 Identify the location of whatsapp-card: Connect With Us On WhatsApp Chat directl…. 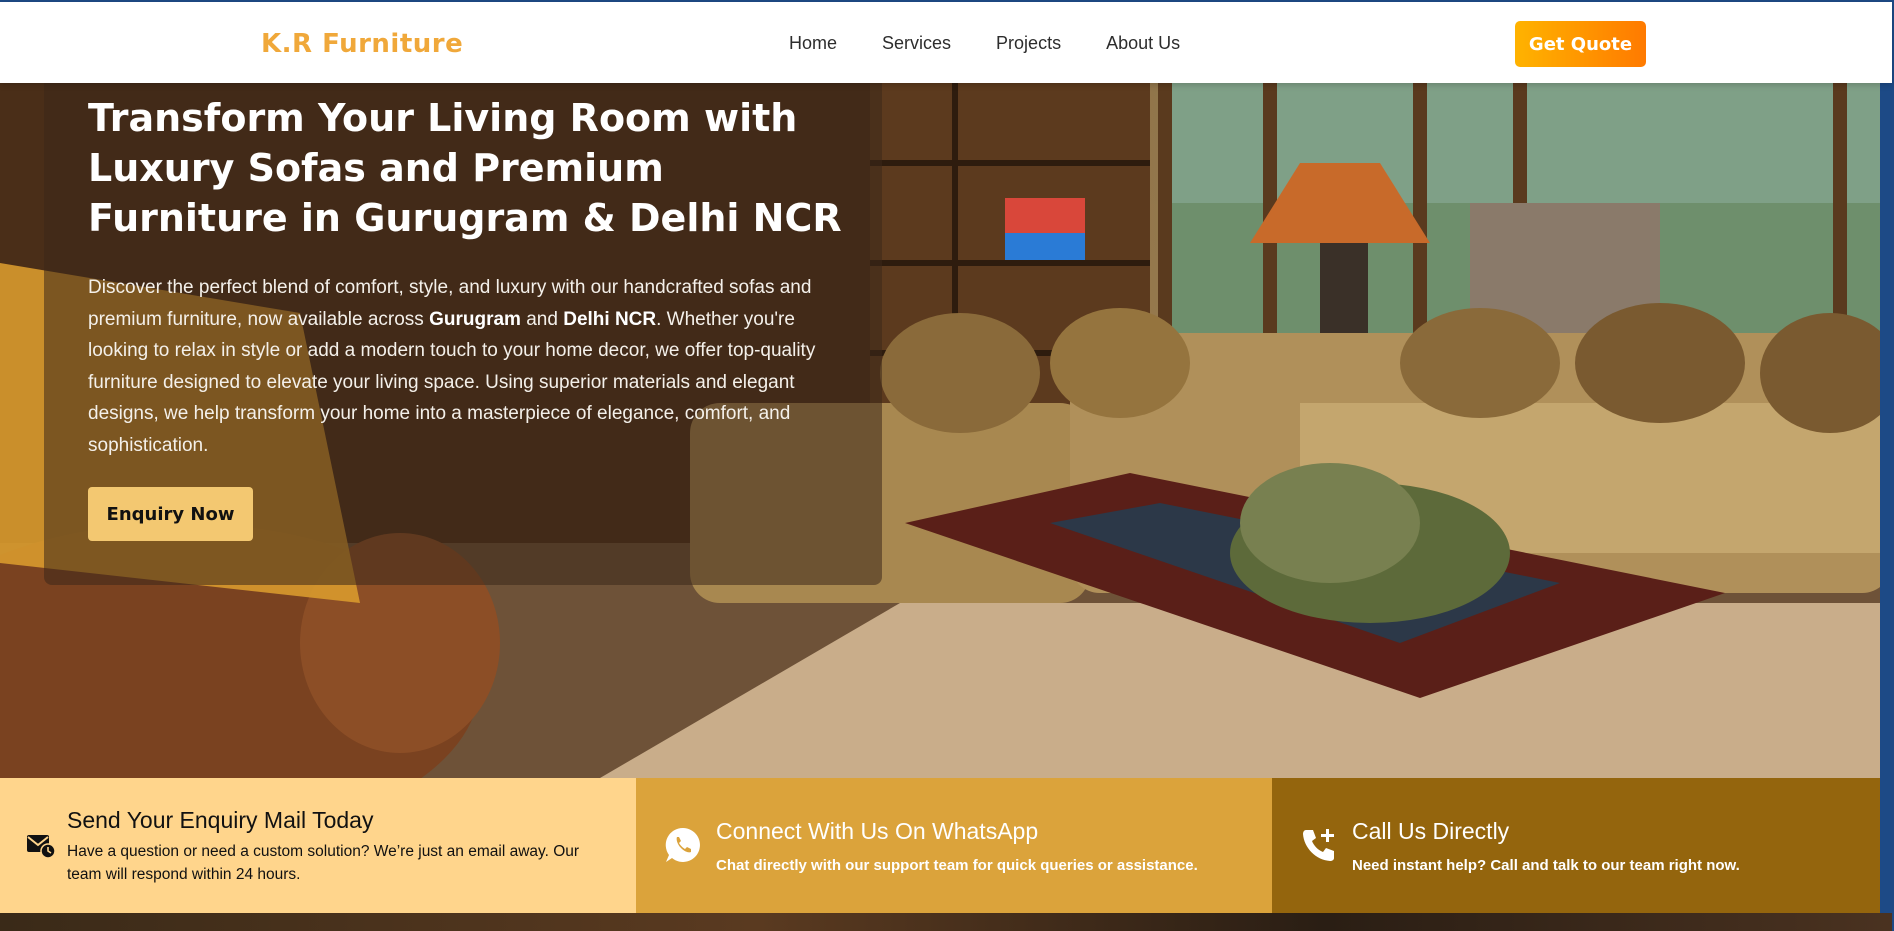
(954, 845).